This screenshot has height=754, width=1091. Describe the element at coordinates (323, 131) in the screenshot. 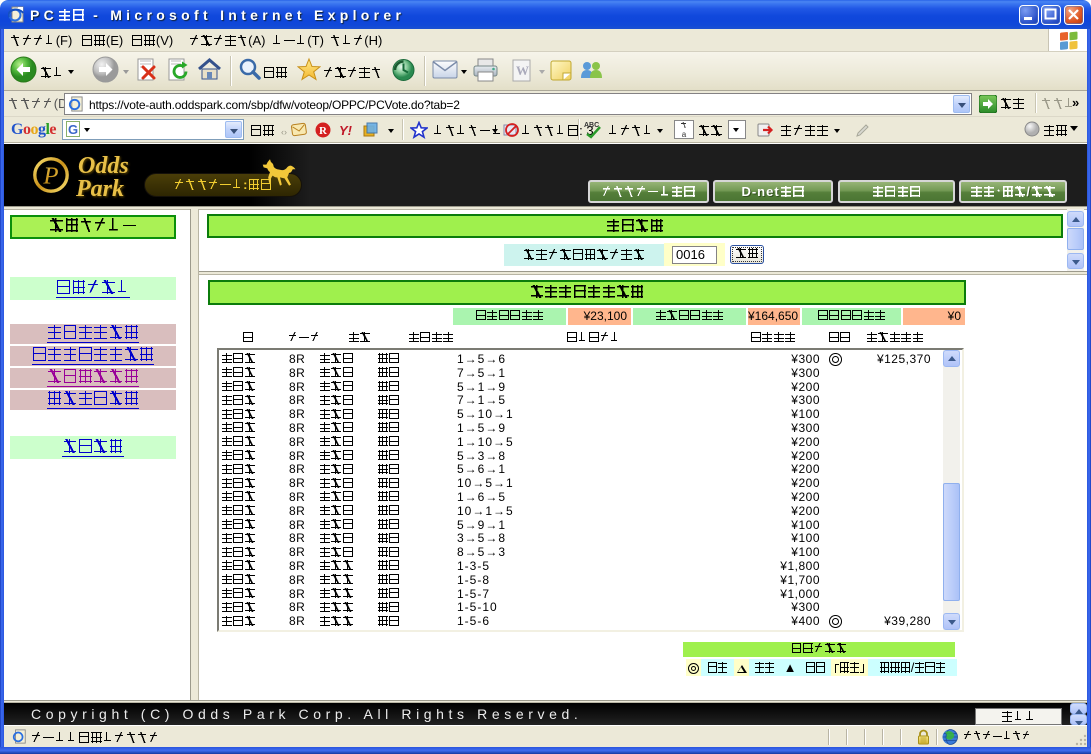

I see `svg-text: R` at that location.